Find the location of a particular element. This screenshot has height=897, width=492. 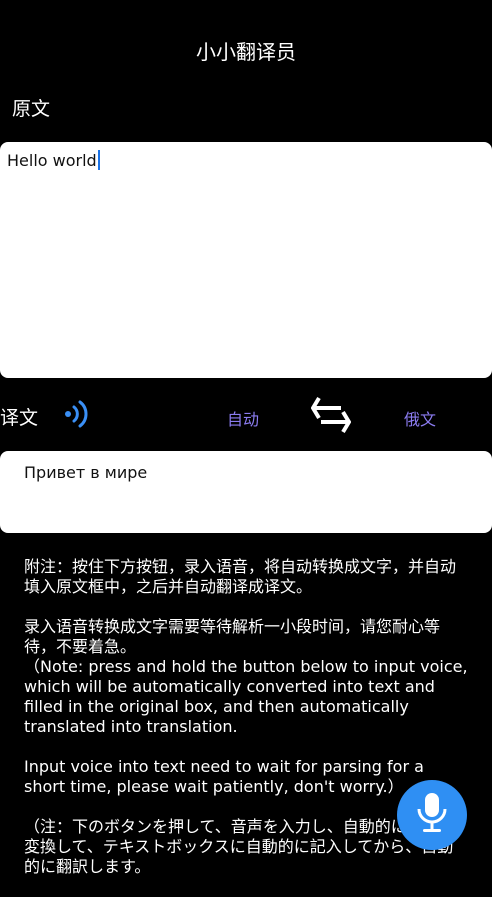

app-title: 小小翻译员 is located at coordinates (246, 52).